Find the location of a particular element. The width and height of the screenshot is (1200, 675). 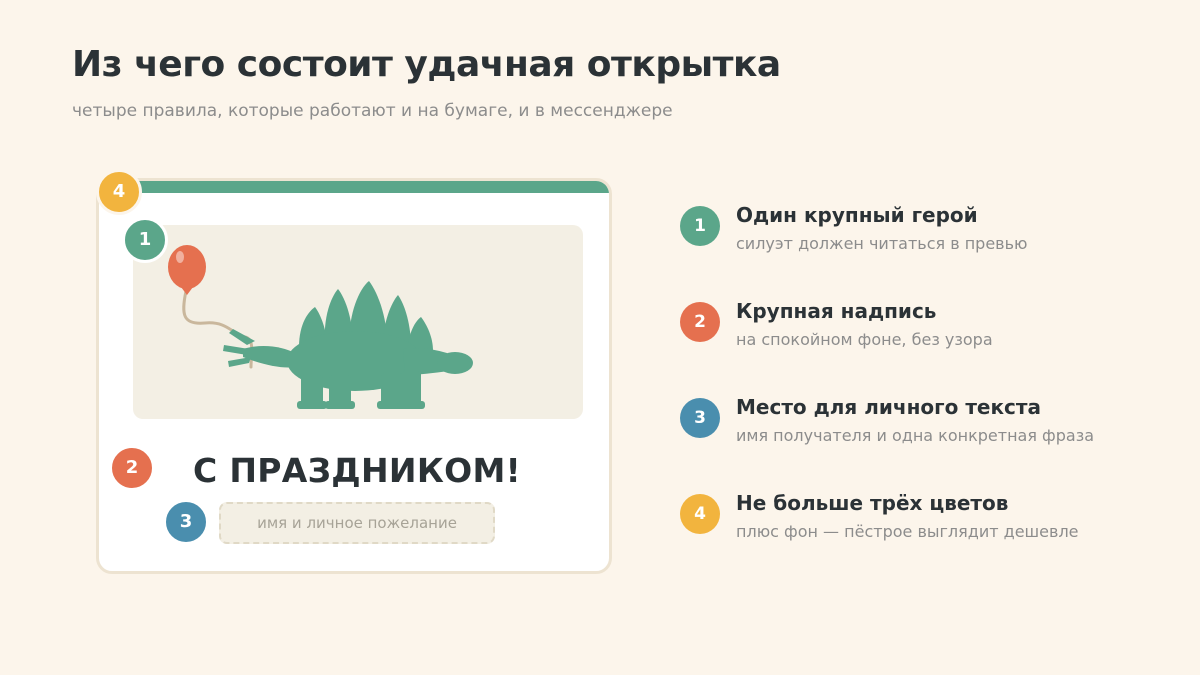

card-headline: С ПРАЗДНИКОМ! is located at coordinates (357, 470).